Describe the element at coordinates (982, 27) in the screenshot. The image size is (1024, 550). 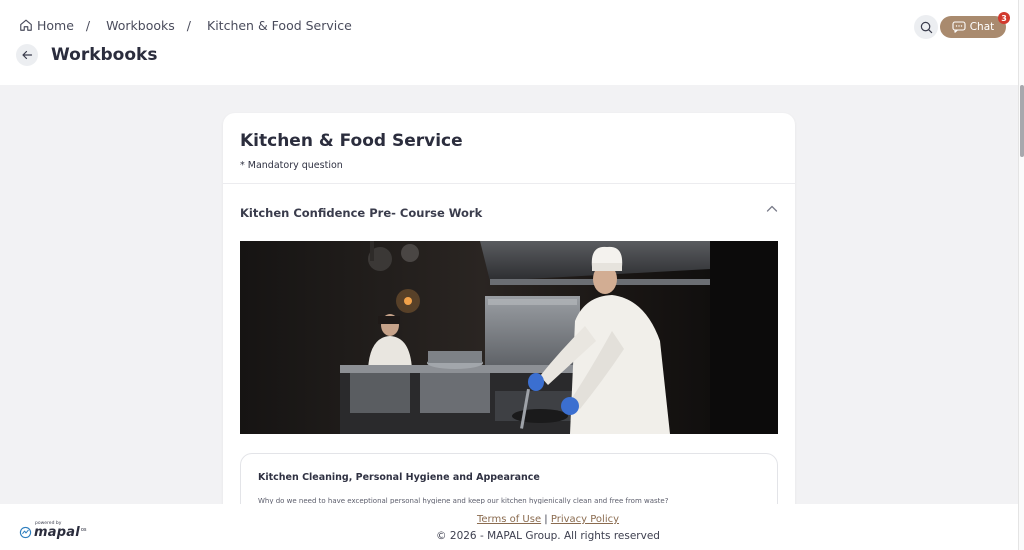
I see `chat-label: Chat` at that location.